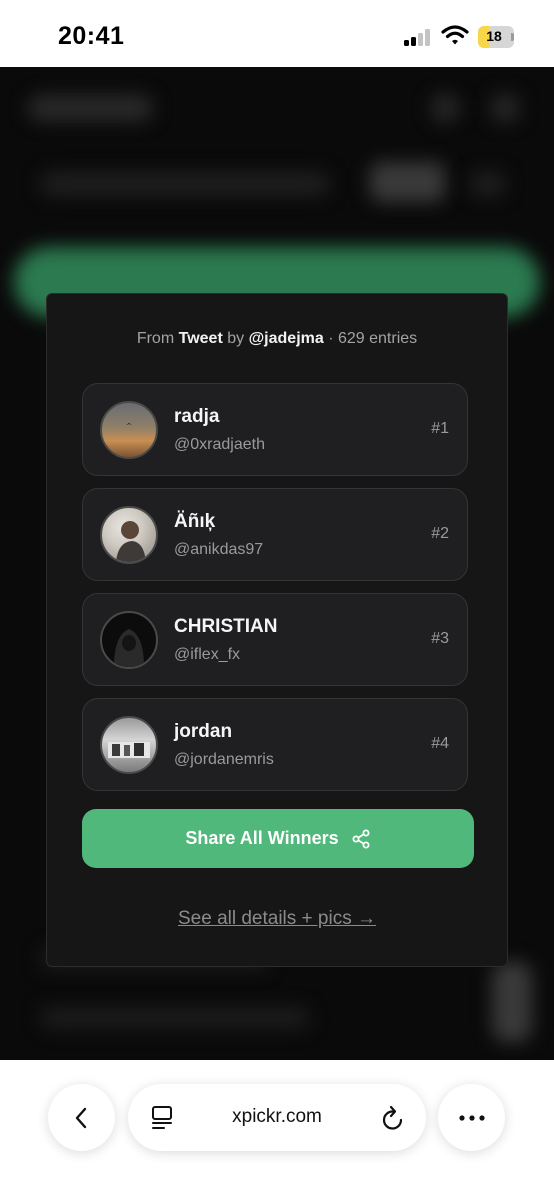 Image resolution: width=554 pixels, height=1199 pixels. I want to click on share-all-winners-button: Share All Winners, so click(278, 838).